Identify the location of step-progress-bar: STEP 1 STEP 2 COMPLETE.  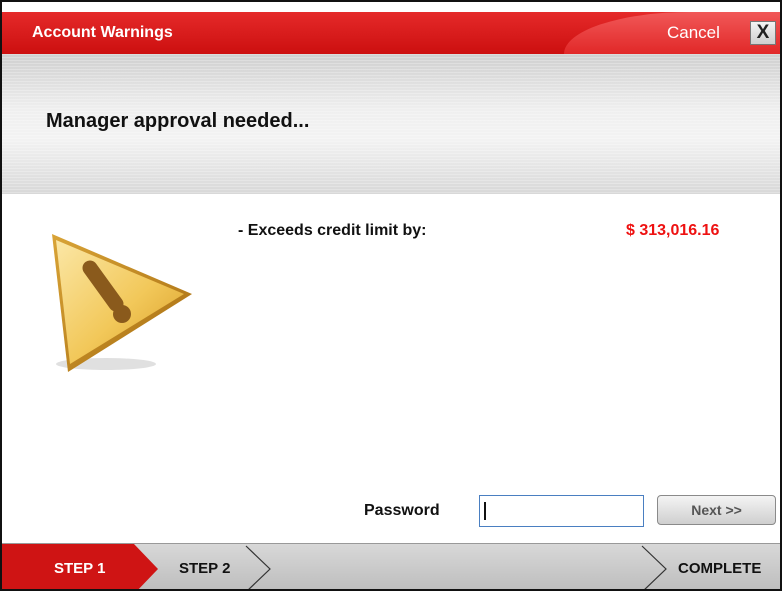
(391, 566).